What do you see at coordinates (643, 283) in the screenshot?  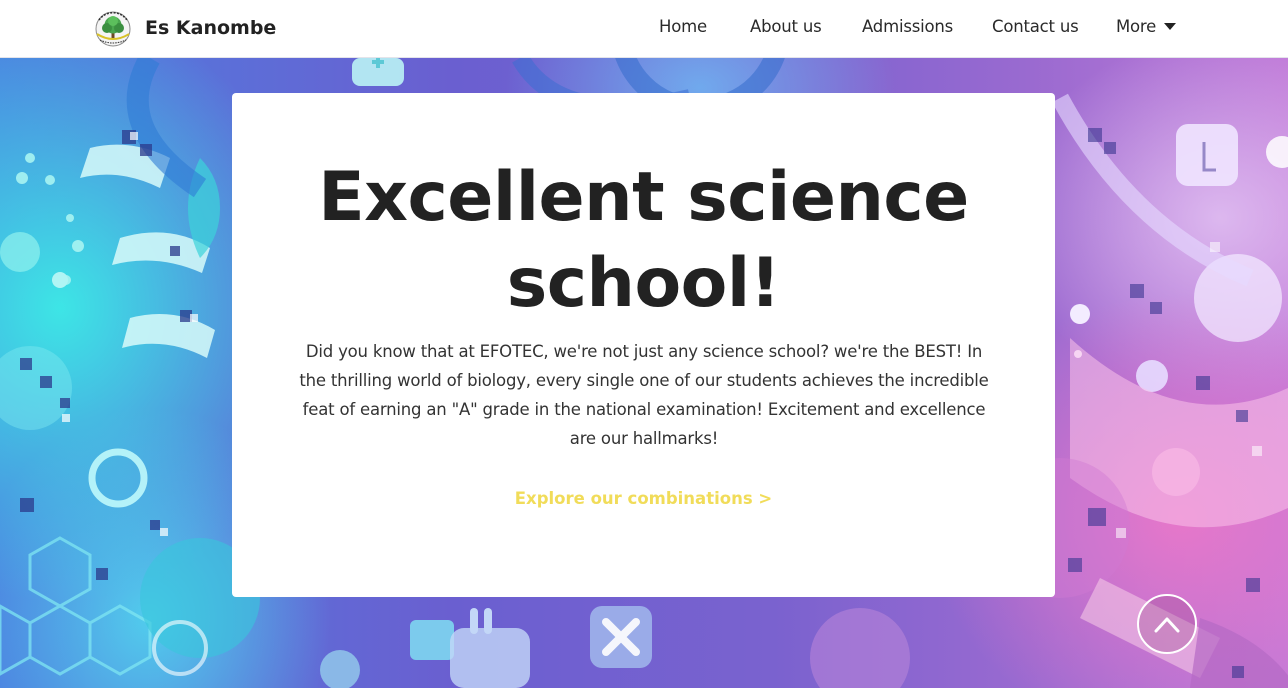 I see `hero-headline-line2: school!` at bounding box center [643, 283].